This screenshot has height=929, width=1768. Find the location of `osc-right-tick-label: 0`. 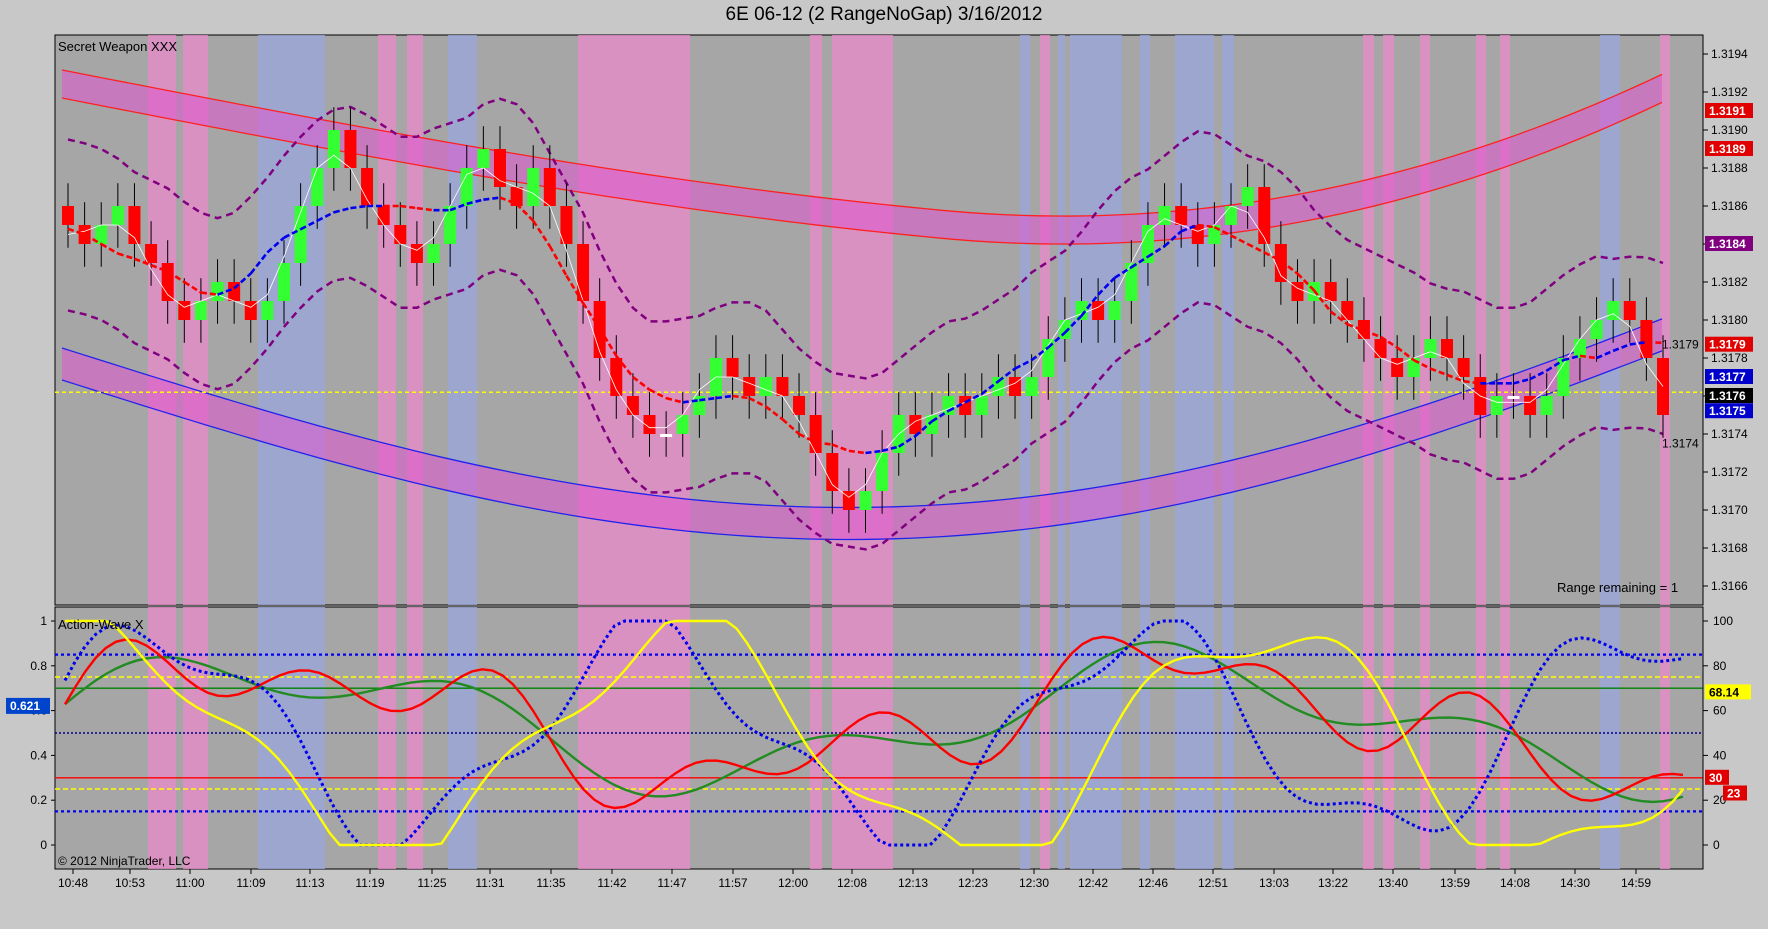

osc-right-tick-label: 0 is located at coordinates (1716, 845).